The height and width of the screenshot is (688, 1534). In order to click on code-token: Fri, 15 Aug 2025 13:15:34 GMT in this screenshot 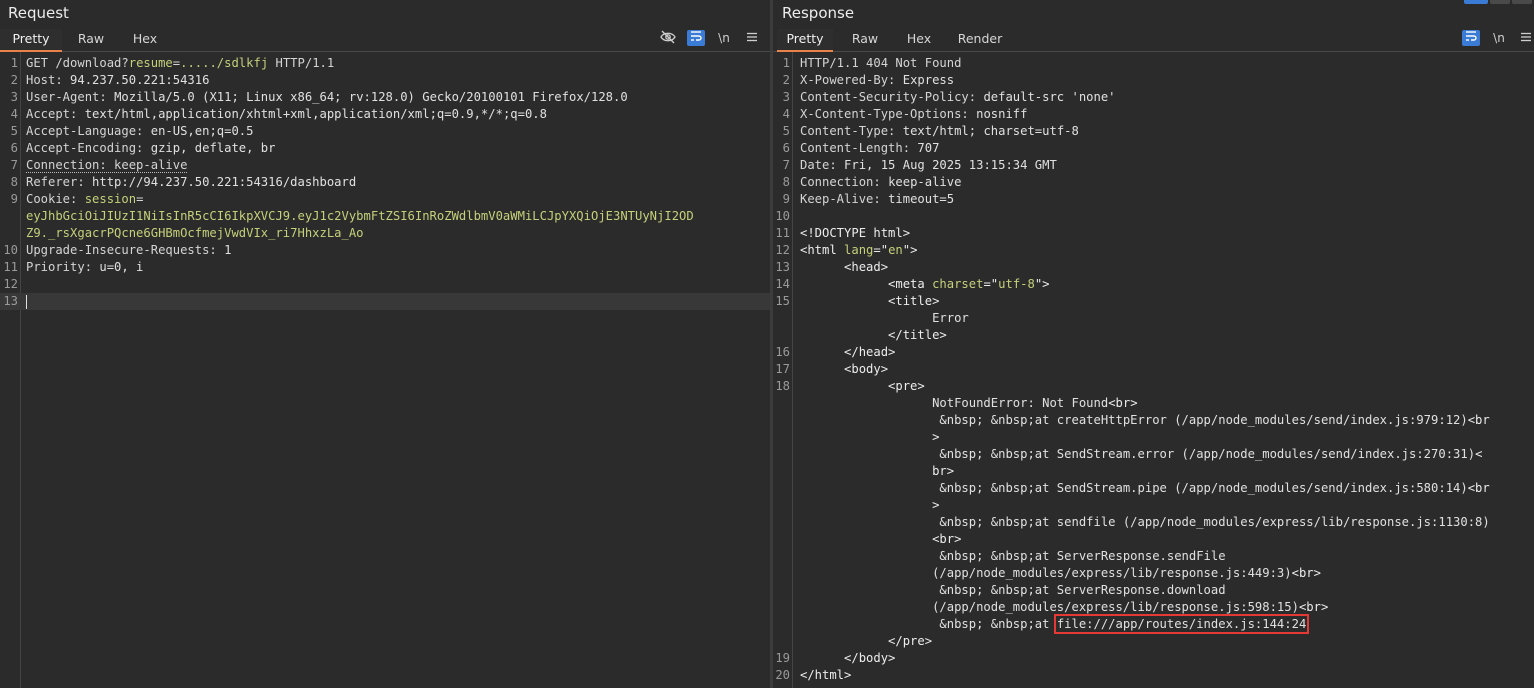, I will do `click(950, 165)`.